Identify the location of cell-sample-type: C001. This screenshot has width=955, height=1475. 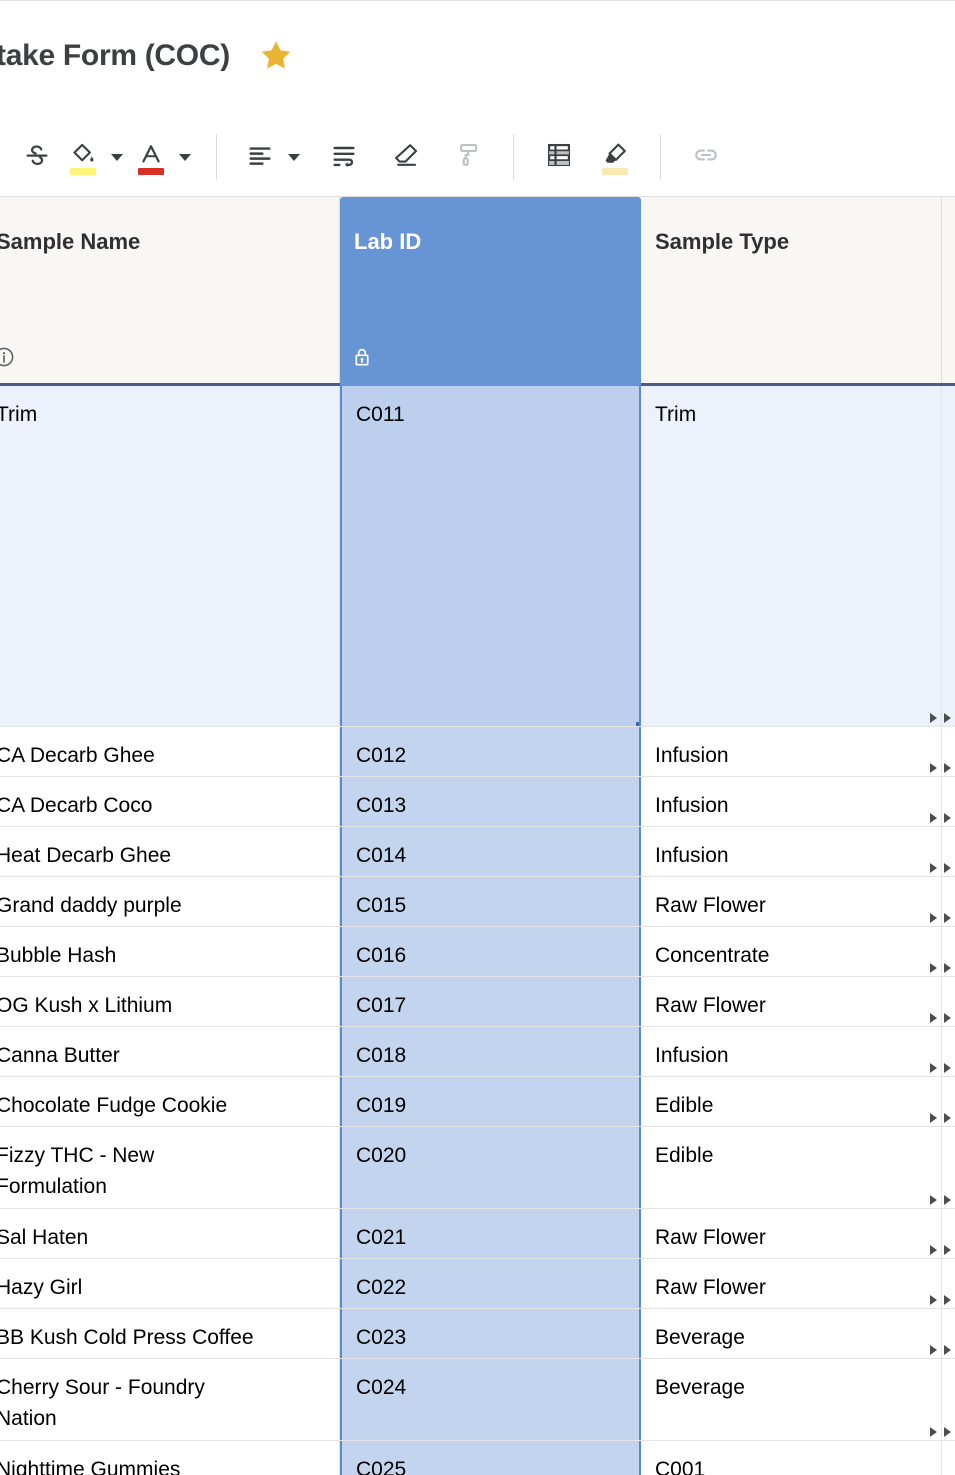
(791, 1458).